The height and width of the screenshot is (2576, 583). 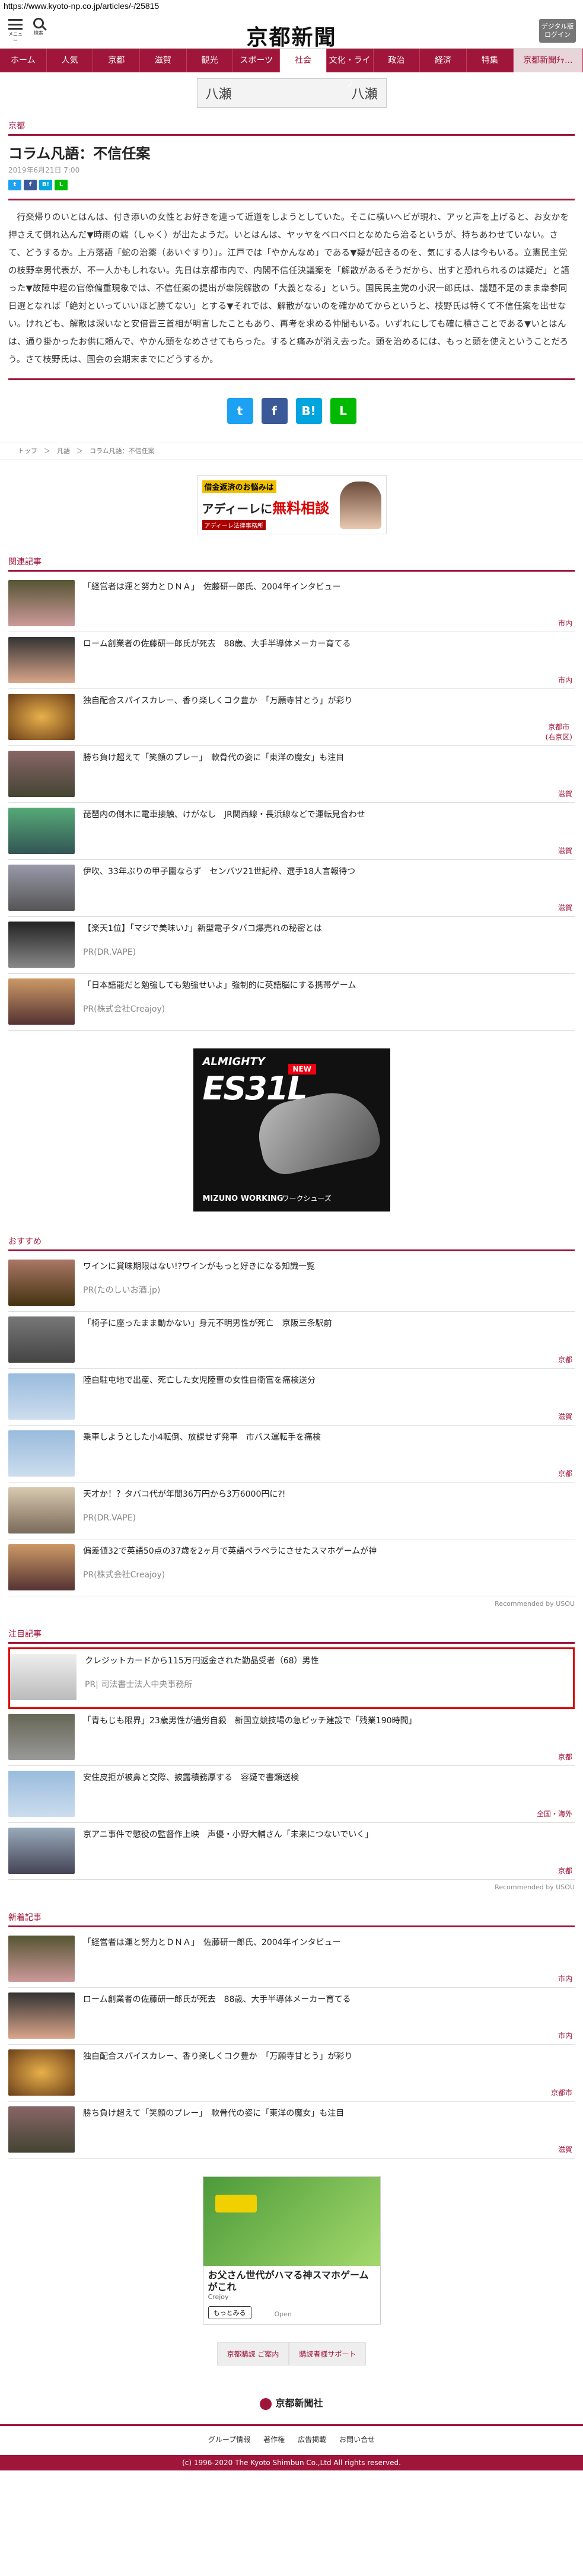 I want to click on hatena-share-icon: B!, so click(x=308, y=411).